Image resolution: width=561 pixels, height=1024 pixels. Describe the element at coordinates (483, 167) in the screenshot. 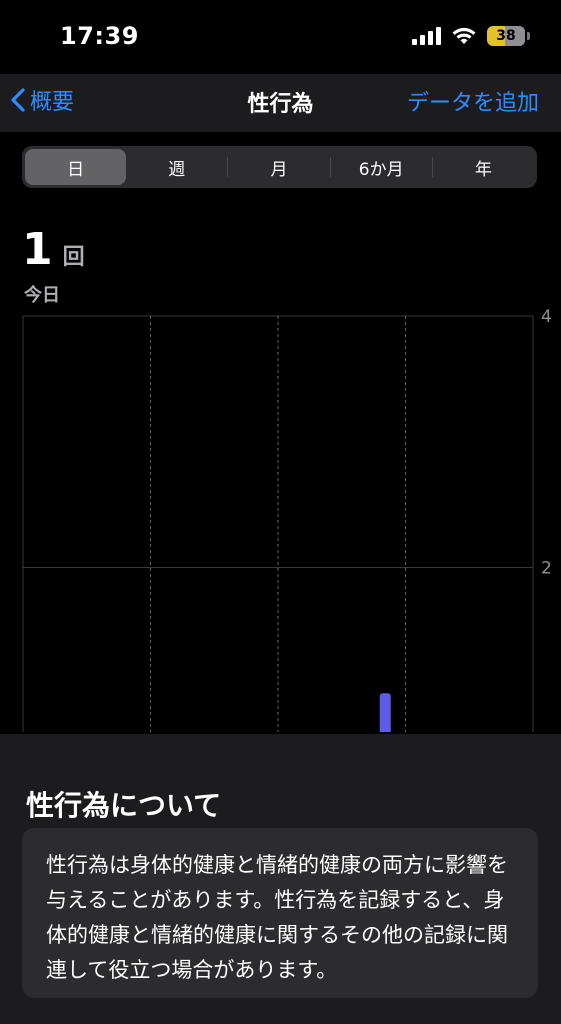

I see `tab-year: 年` at that location.